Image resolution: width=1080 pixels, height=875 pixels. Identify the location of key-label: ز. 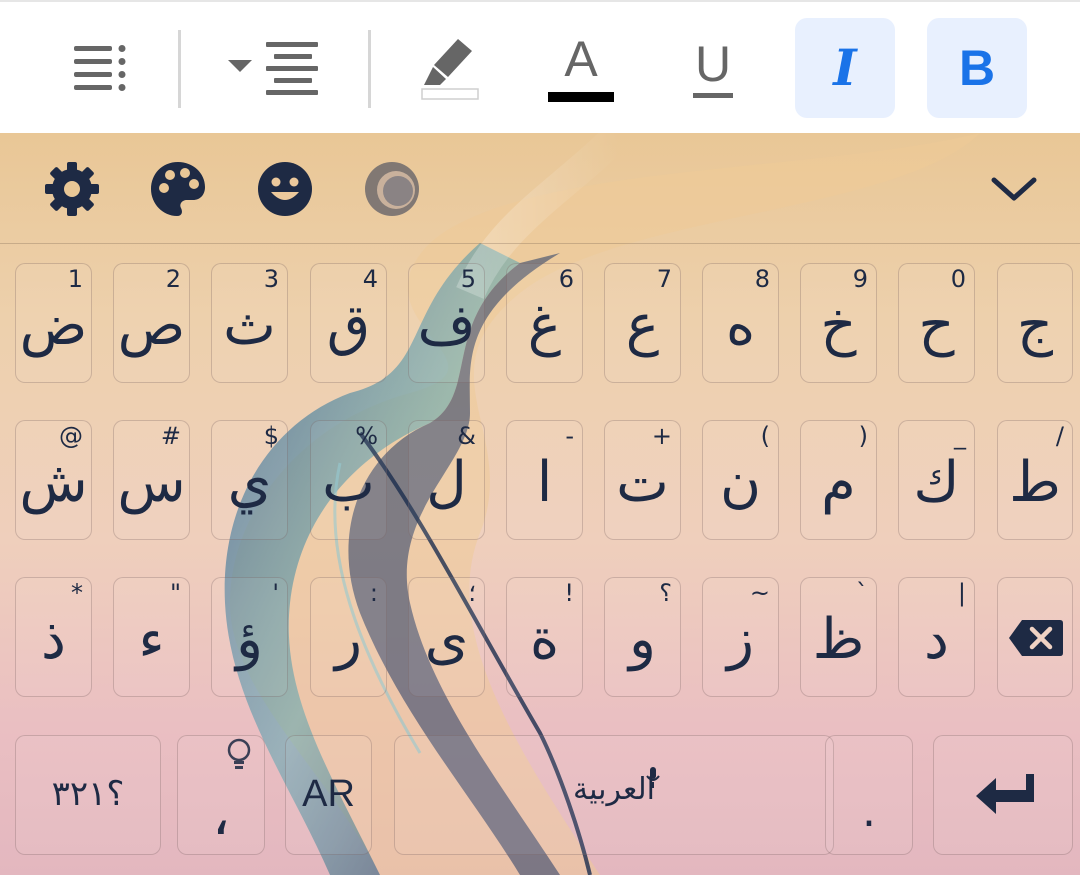
(740, 639).